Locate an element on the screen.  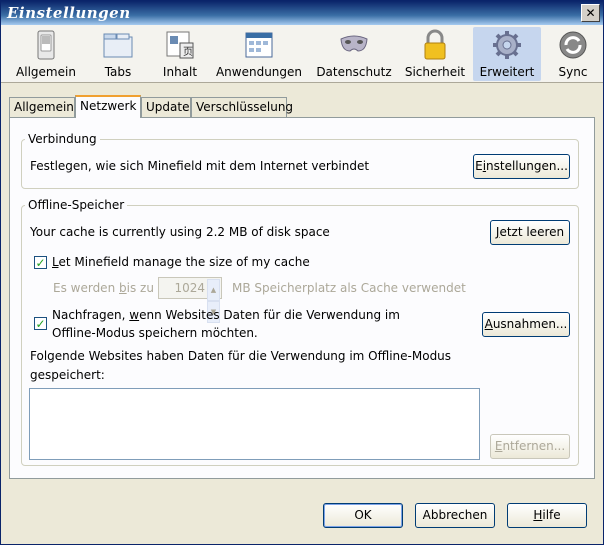
window-title: Einstellungen is located at coordinates (69, 13).